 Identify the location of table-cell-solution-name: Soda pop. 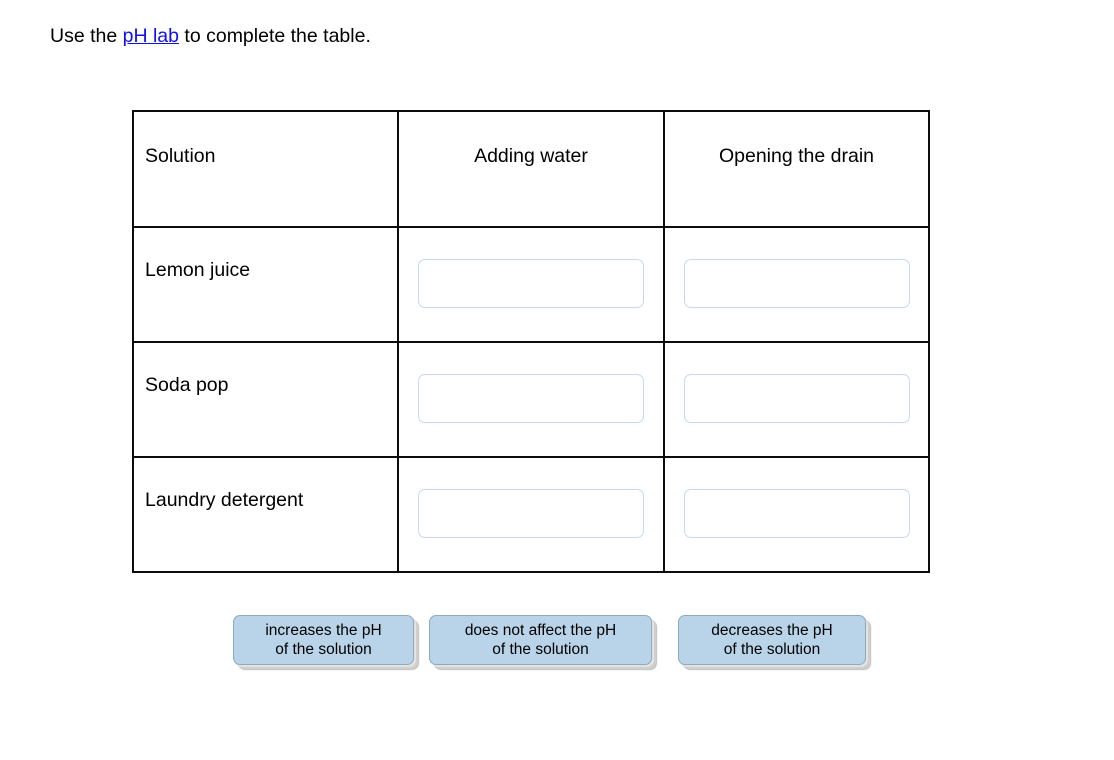
(265, 399).